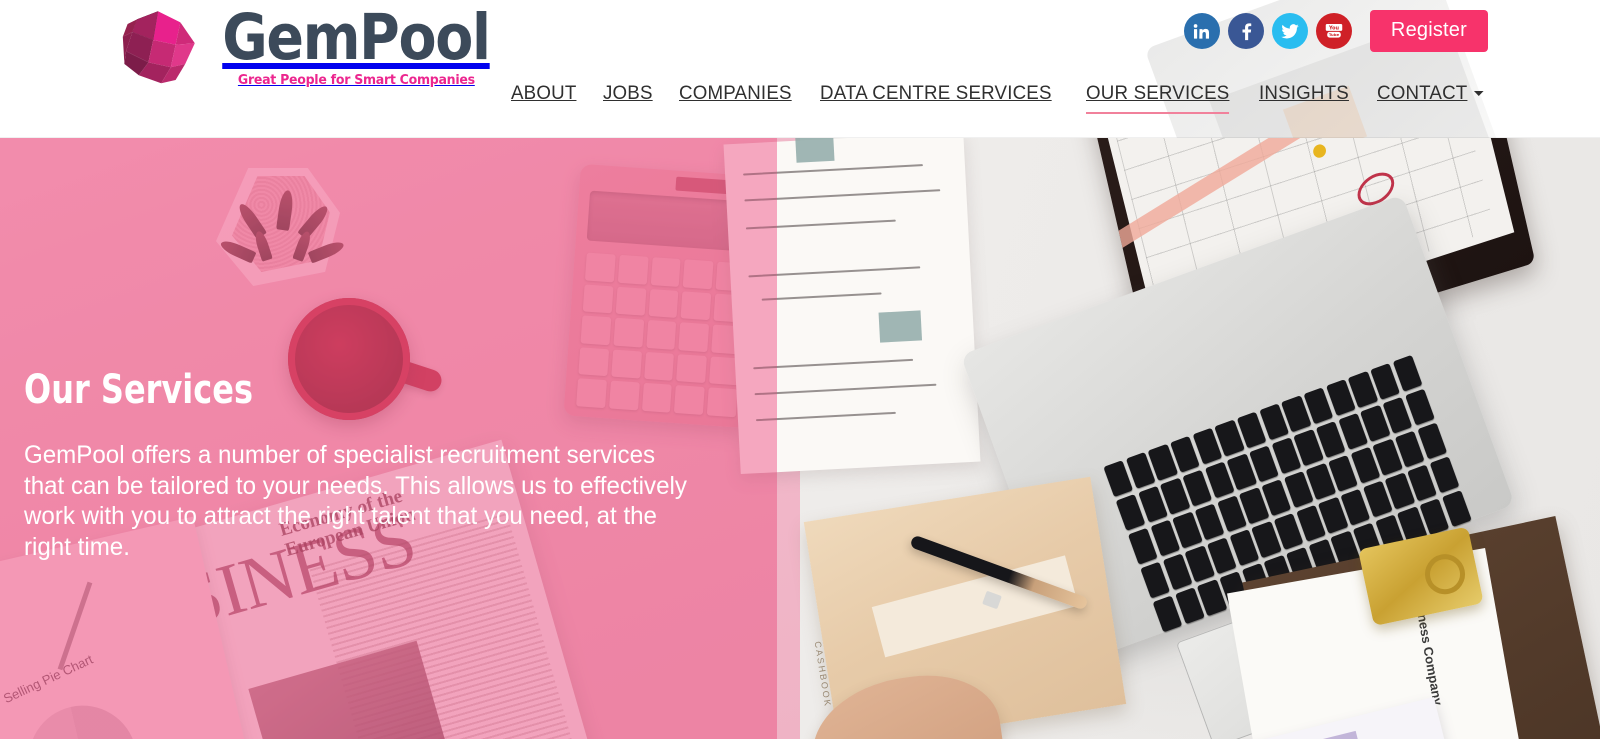 The width and height of the screenshot is (1600, 739). Describe the element at coordinates (138, 390) in the screenshot. I see `hero-title: Our Services` at that location.